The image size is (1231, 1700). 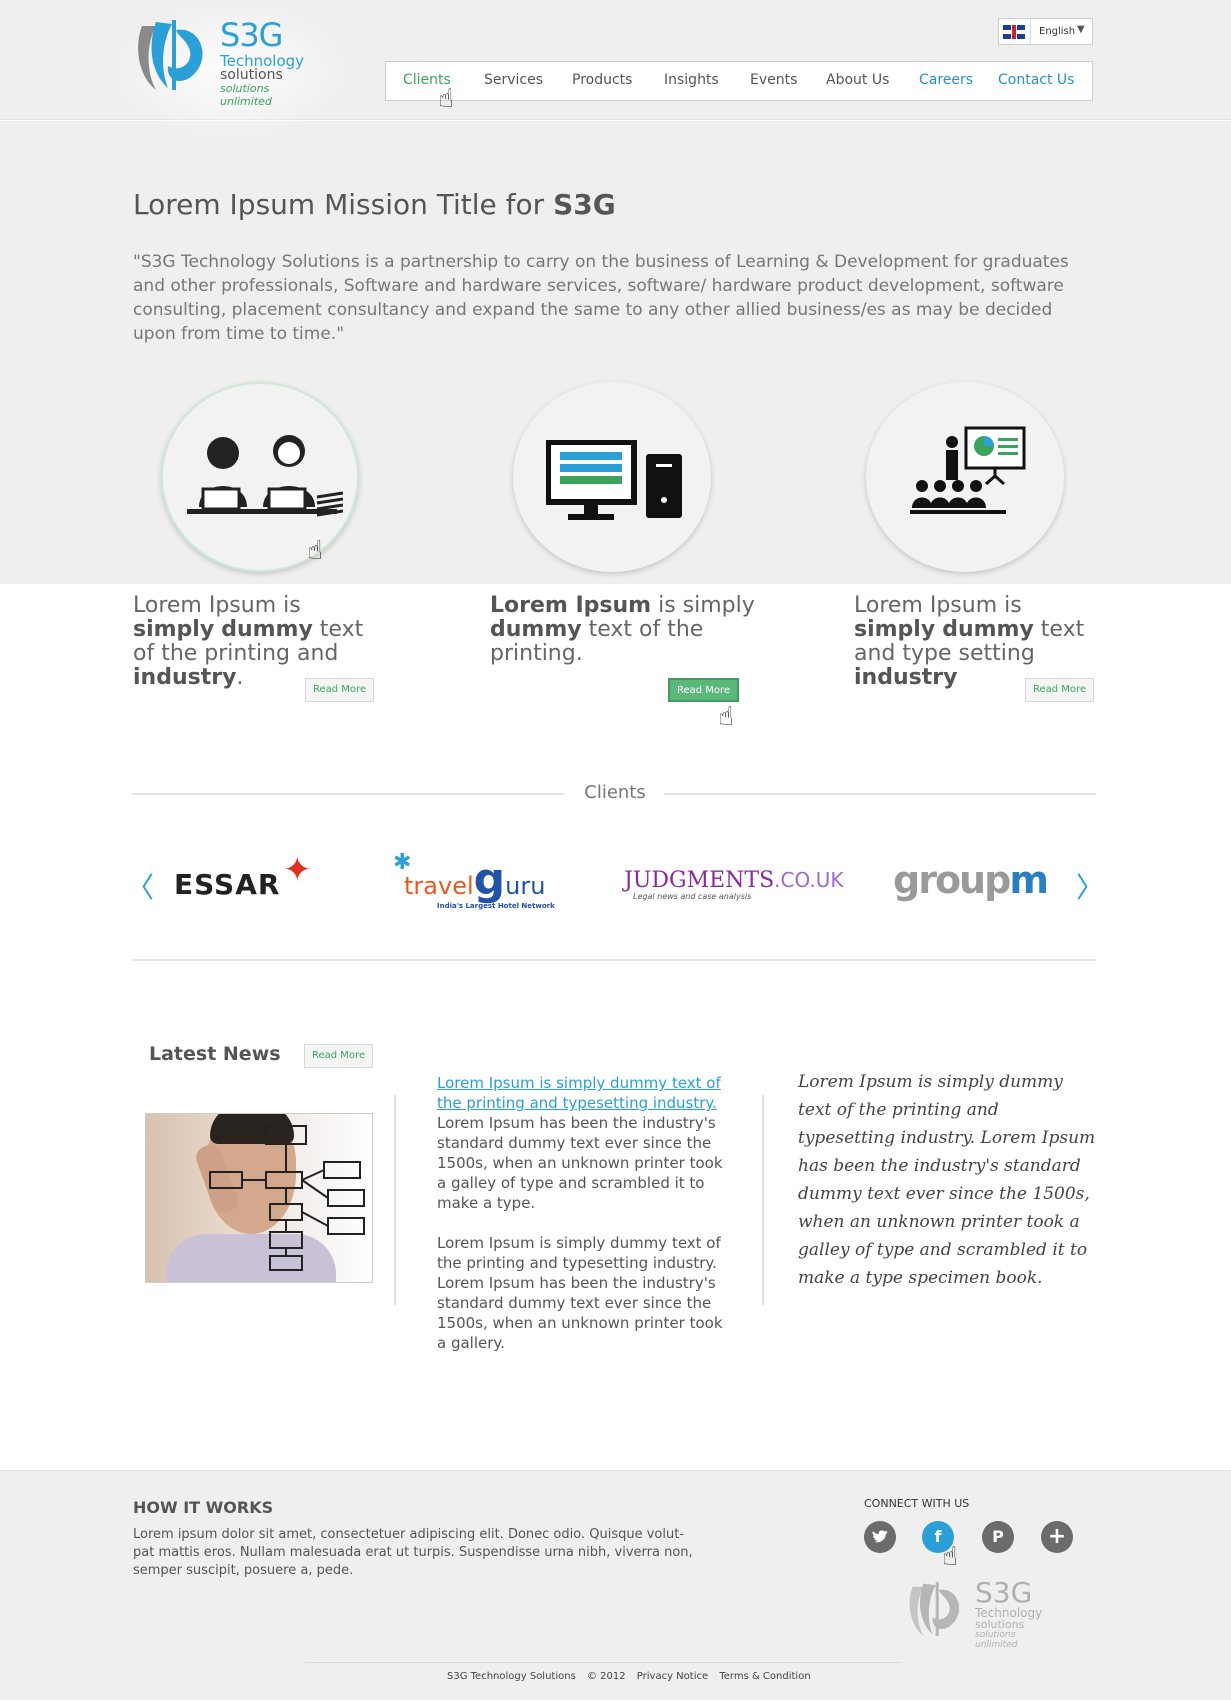 I want to click on nav-contact-us: Contact Us, so click(x=1036, y=80).